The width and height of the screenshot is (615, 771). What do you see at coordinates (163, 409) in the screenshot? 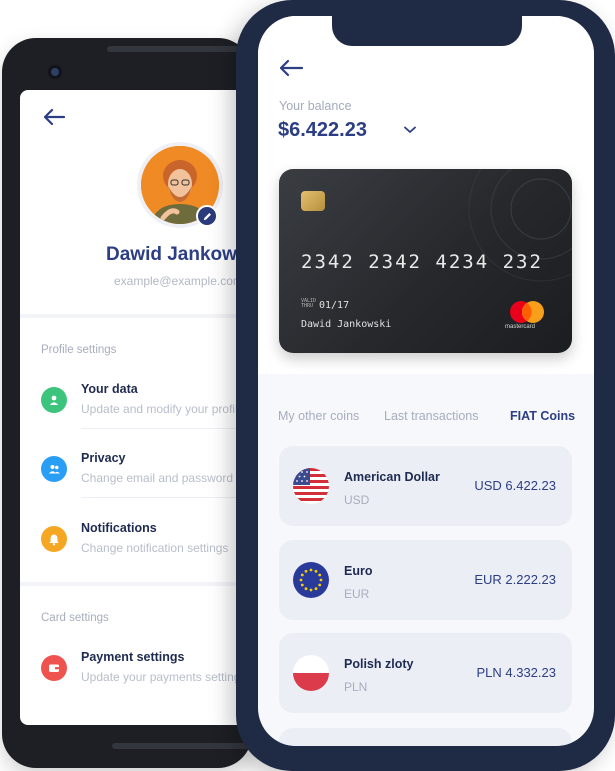
I see `setting-description: Update and modify your profile` at bounding box center [163, 409].